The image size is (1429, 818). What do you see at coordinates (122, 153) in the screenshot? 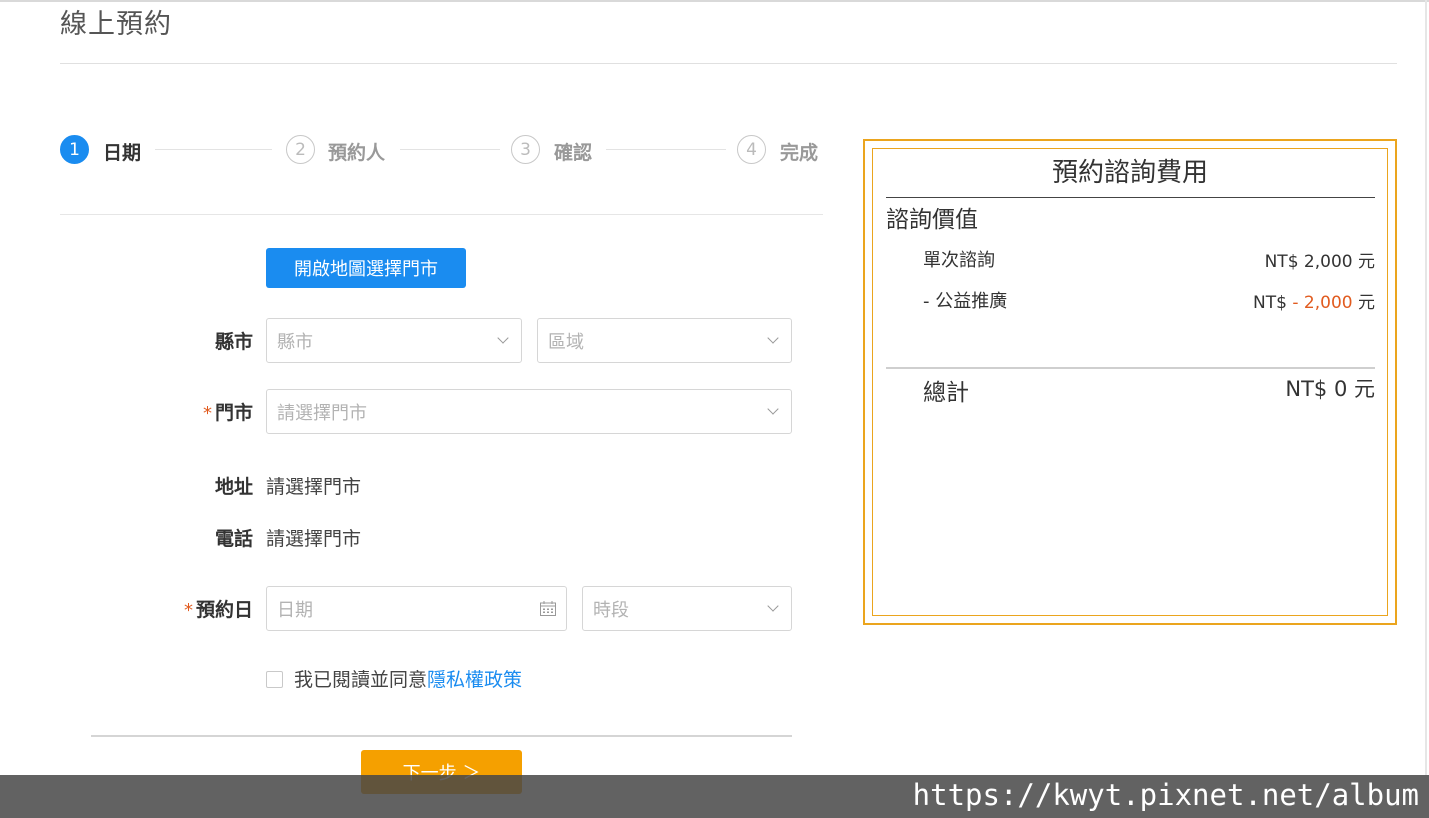
I see `step-1-label: 日期` at bounding box center [122, 153].